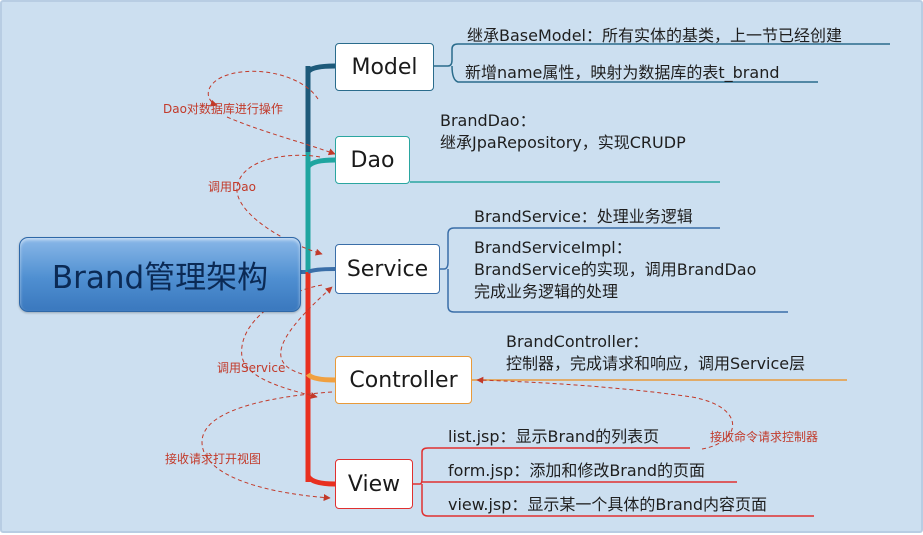 The width and height of the screenshot is (923, 535). I want to click on branch-model, so click(320, 68).